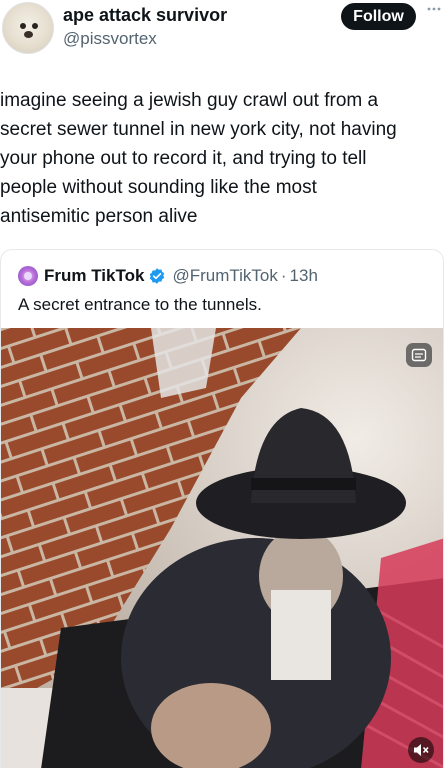  What do you see at coordinates (378, 16) in the screenshot?
I see `follow-button: Follow` at bounding box center [378, 16].